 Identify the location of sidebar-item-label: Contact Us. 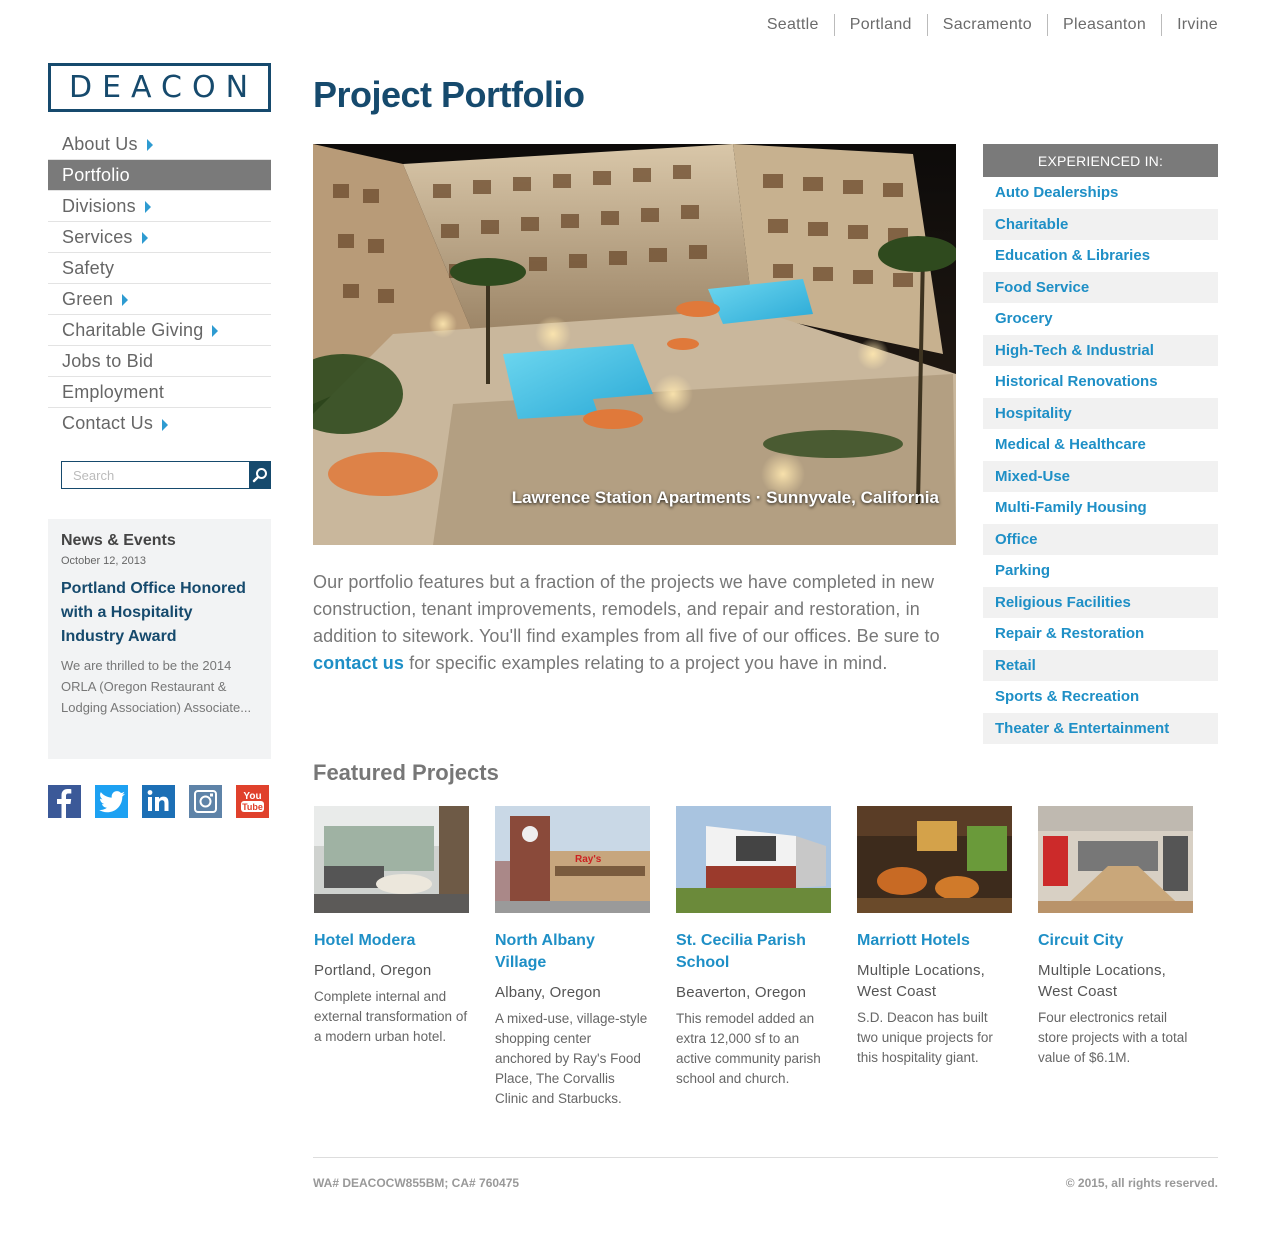
(108, 423).